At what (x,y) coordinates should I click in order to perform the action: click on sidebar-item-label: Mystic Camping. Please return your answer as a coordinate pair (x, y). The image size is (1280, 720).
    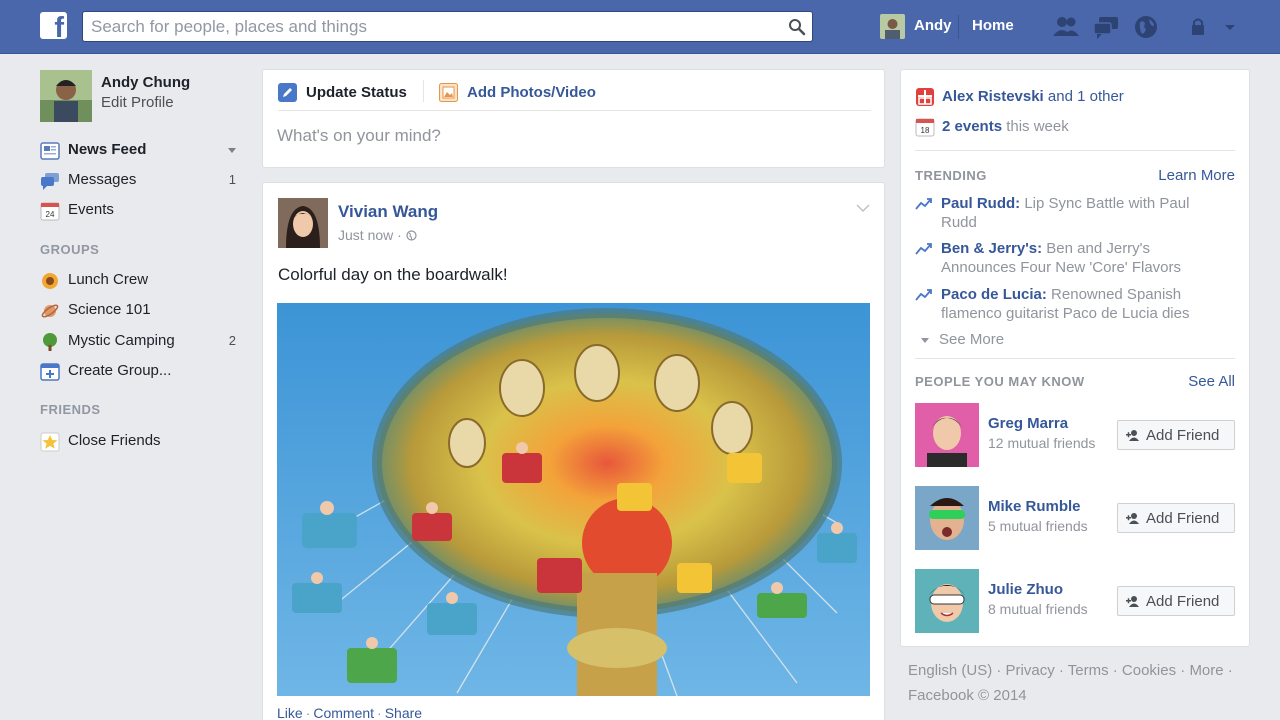
    Looking at the image, I should click on (121, 340).